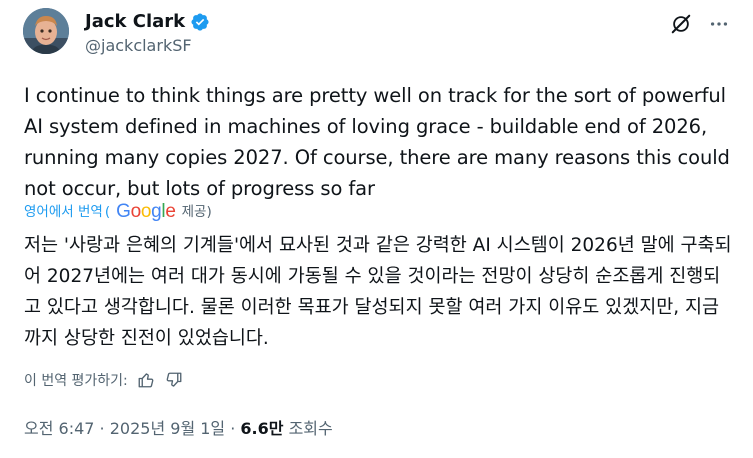 The width and height of the screenshot is (753, 458). I want to click on more-icon, so click(719, 24).